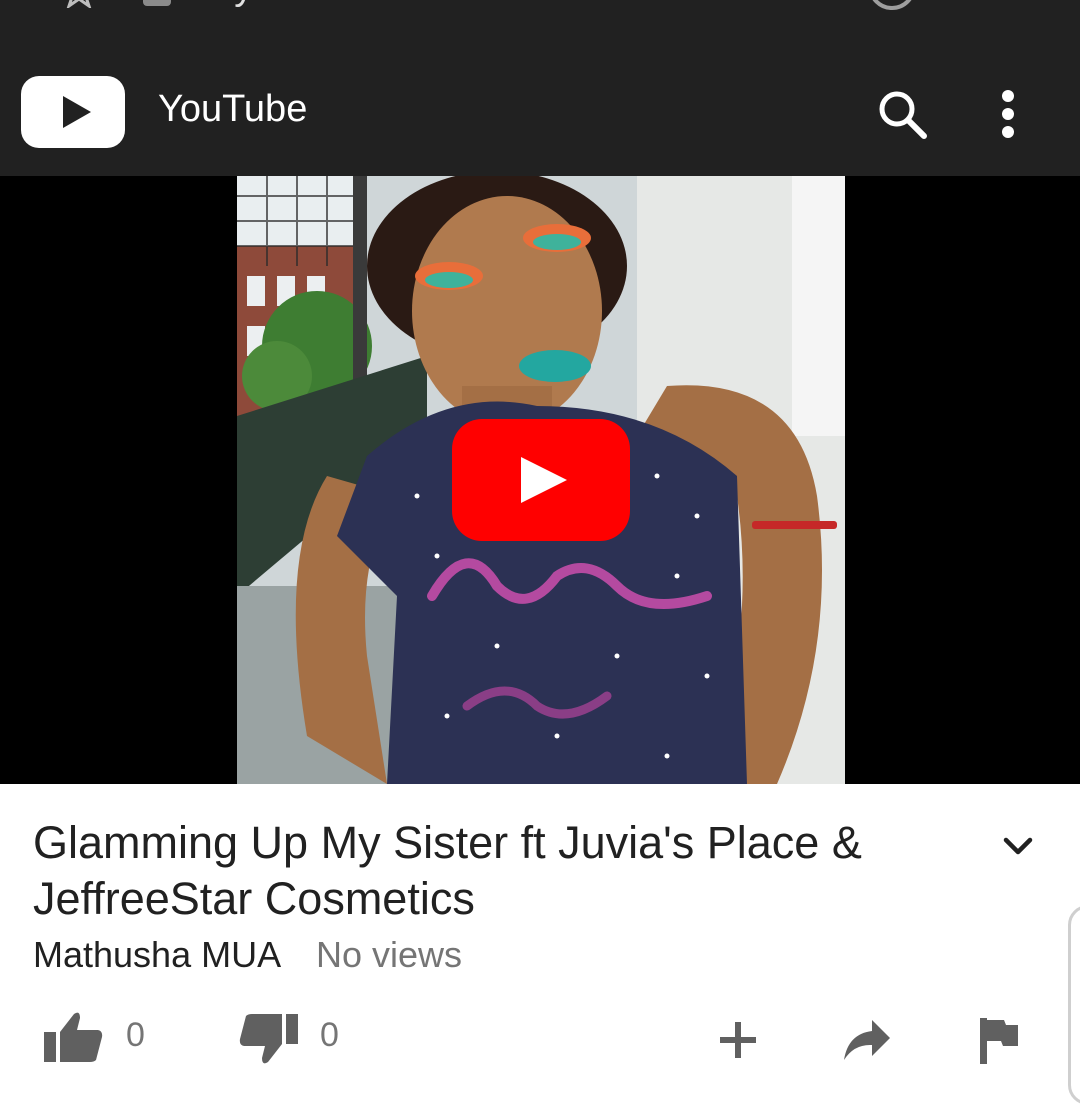 The image size is (1080, 1105). What do you see at coordinates (738, 1040) in the screenshot?
I see `add-icon` at bounding box center [738, 1040].